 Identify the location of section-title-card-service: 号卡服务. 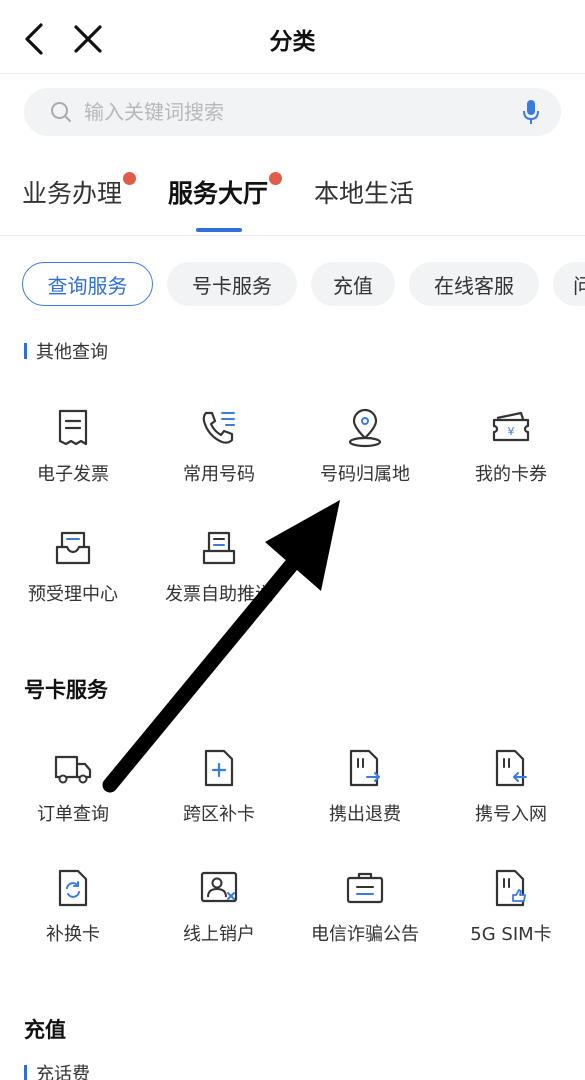
(66, 690).